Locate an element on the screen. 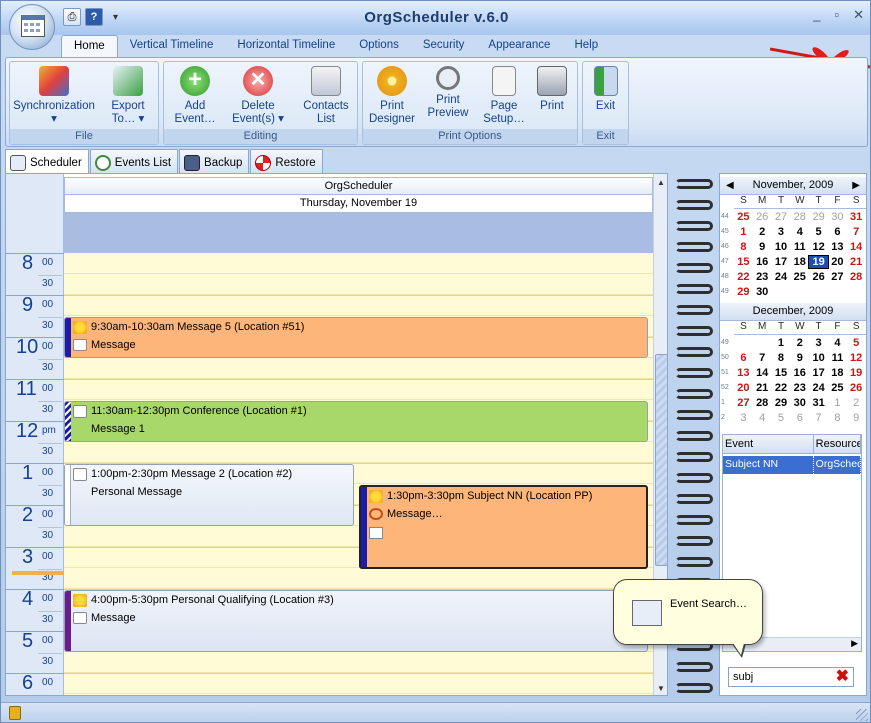 This screenshot has height=723, width=871. tab-vertical-timeline: Vertical Timeline is located at coordinates (172, 46).